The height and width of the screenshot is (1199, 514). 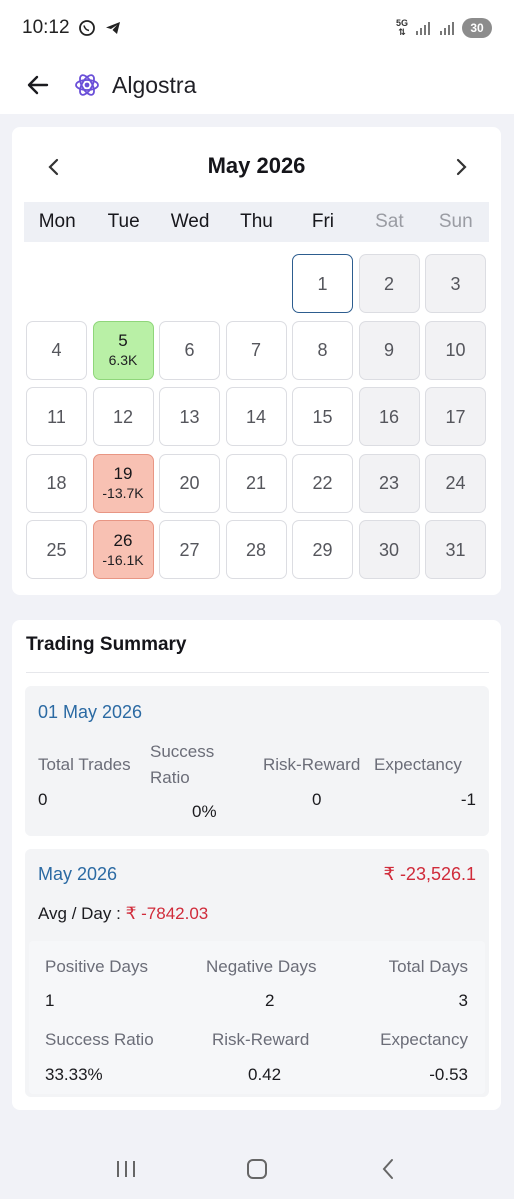 What do you see at coordinates (74, 1074) in the screenshot?
I see `success-ratio-value: 33.33%` at bounding box center [74, 1074].